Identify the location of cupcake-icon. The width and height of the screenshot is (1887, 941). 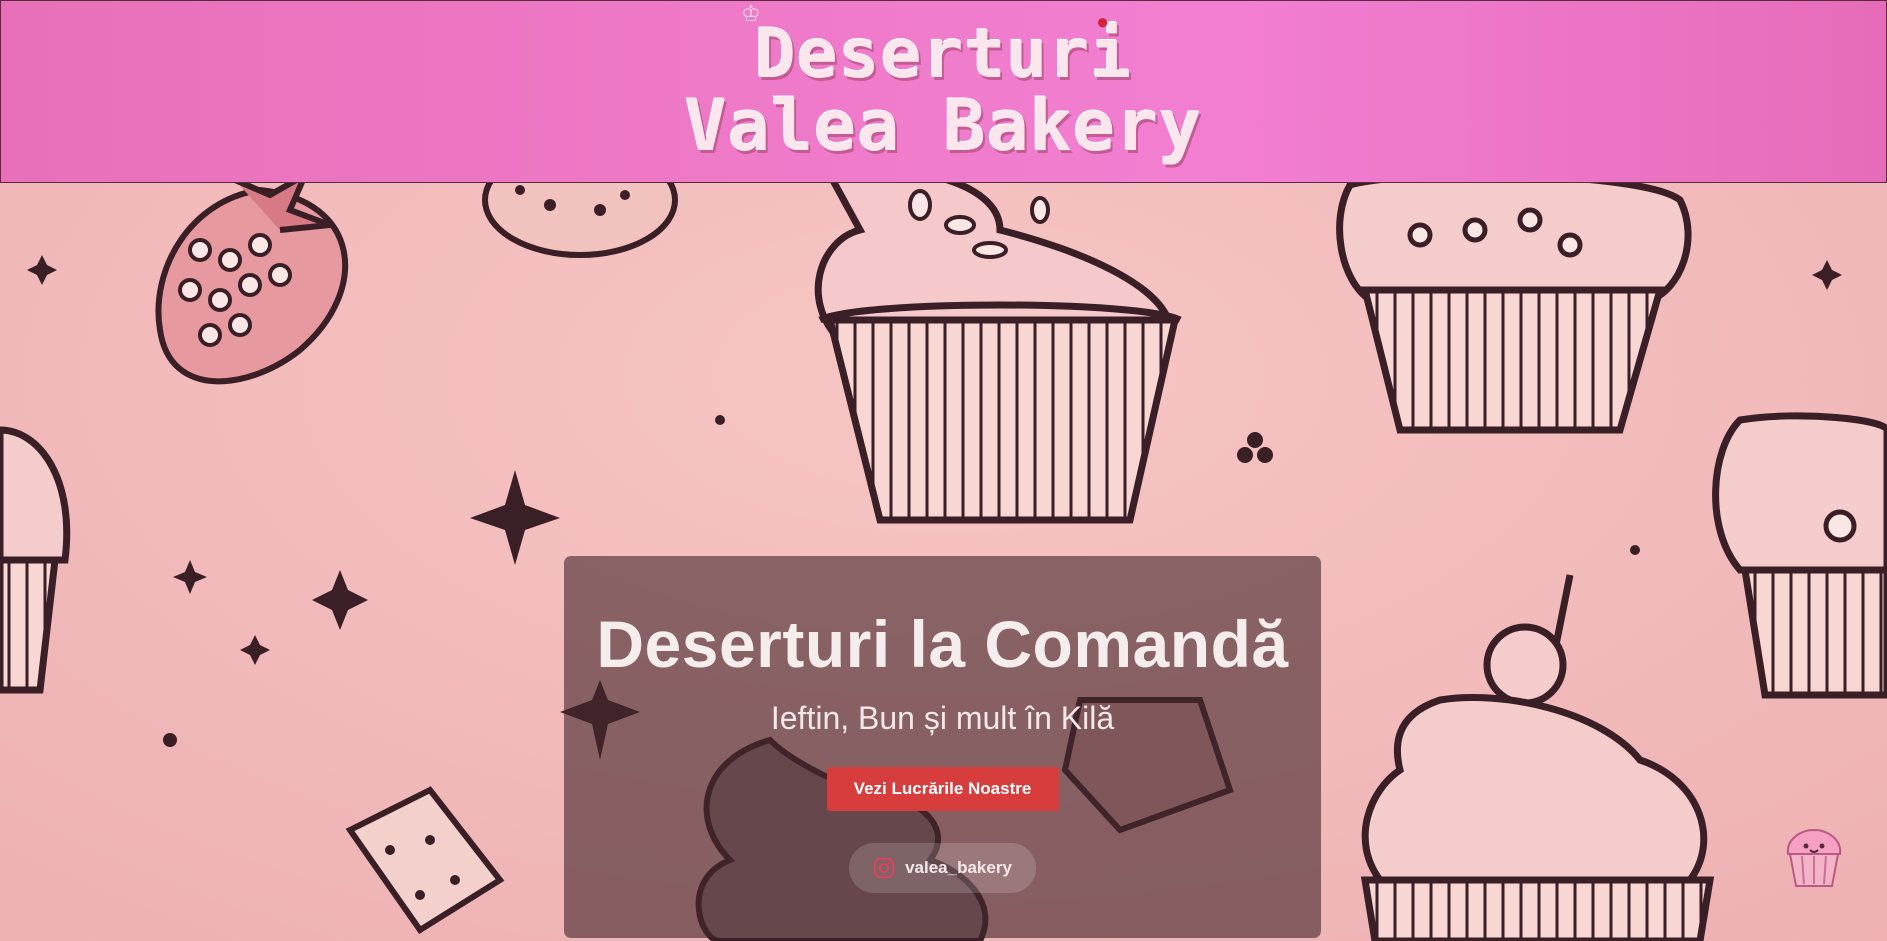
(1814, 858).